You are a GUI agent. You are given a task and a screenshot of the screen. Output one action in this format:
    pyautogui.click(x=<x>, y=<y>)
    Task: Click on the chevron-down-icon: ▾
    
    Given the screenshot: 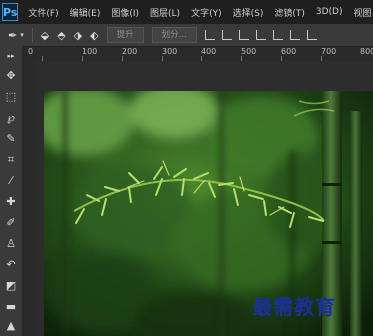 What is the action you would take?
    pyautogui.click(x=22, y=35)
    